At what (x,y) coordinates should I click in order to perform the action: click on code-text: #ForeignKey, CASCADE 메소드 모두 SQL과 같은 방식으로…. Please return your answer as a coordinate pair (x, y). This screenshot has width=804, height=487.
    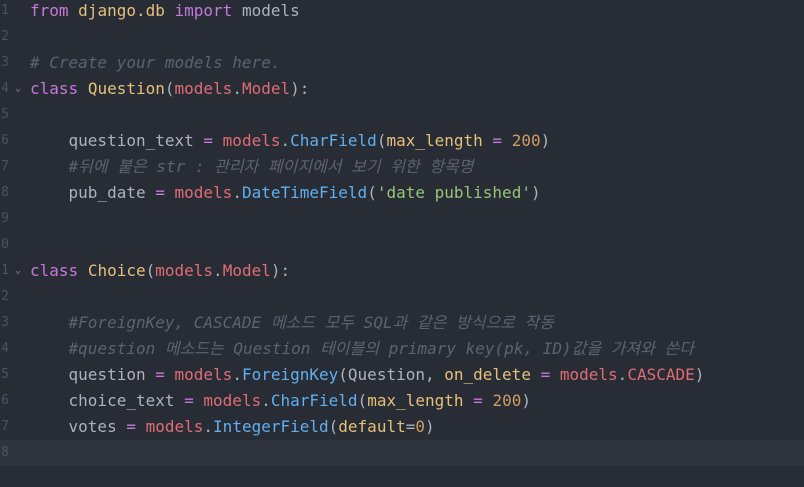
    Looking at the image, I should click on (292, 323).